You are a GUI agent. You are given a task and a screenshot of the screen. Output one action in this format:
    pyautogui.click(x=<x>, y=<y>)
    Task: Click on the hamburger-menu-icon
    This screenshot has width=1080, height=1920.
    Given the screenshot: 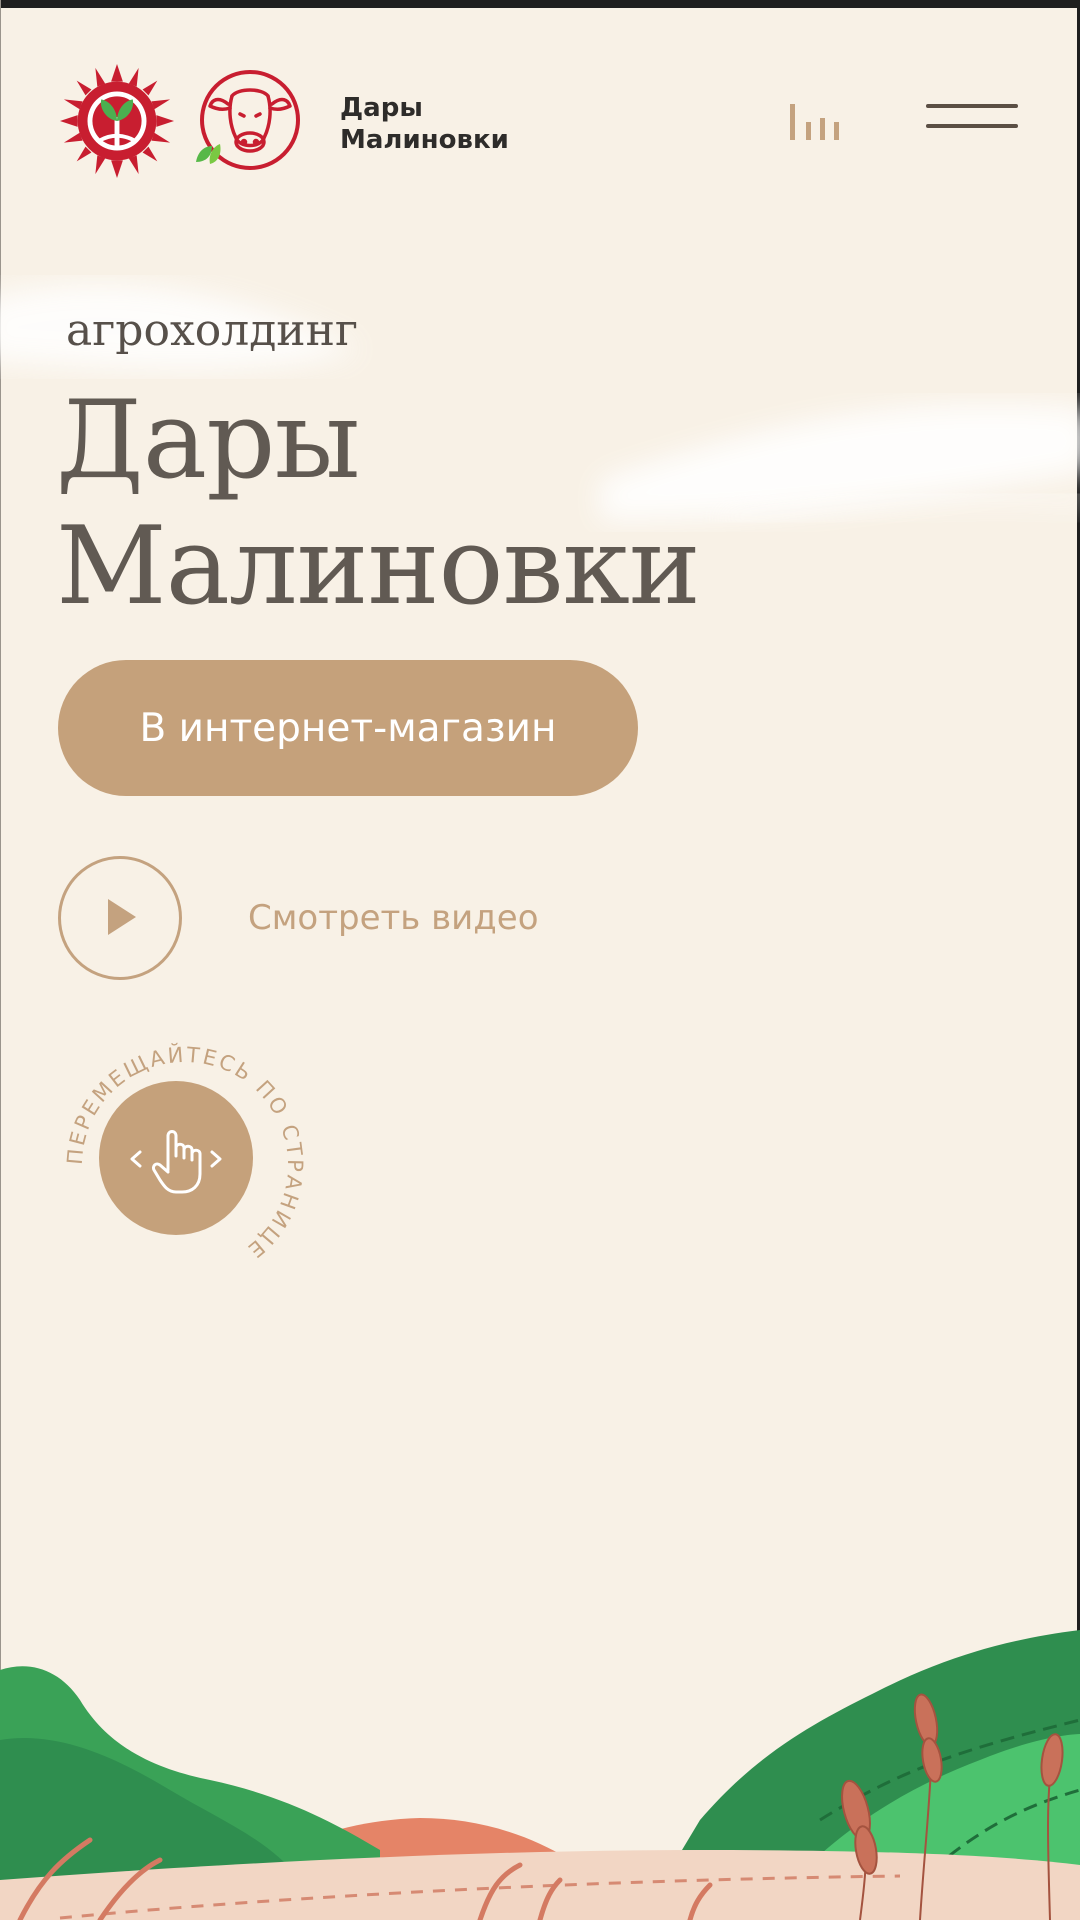 What is the action you would take?
    pyautogui.click(x=973, y=120)
    